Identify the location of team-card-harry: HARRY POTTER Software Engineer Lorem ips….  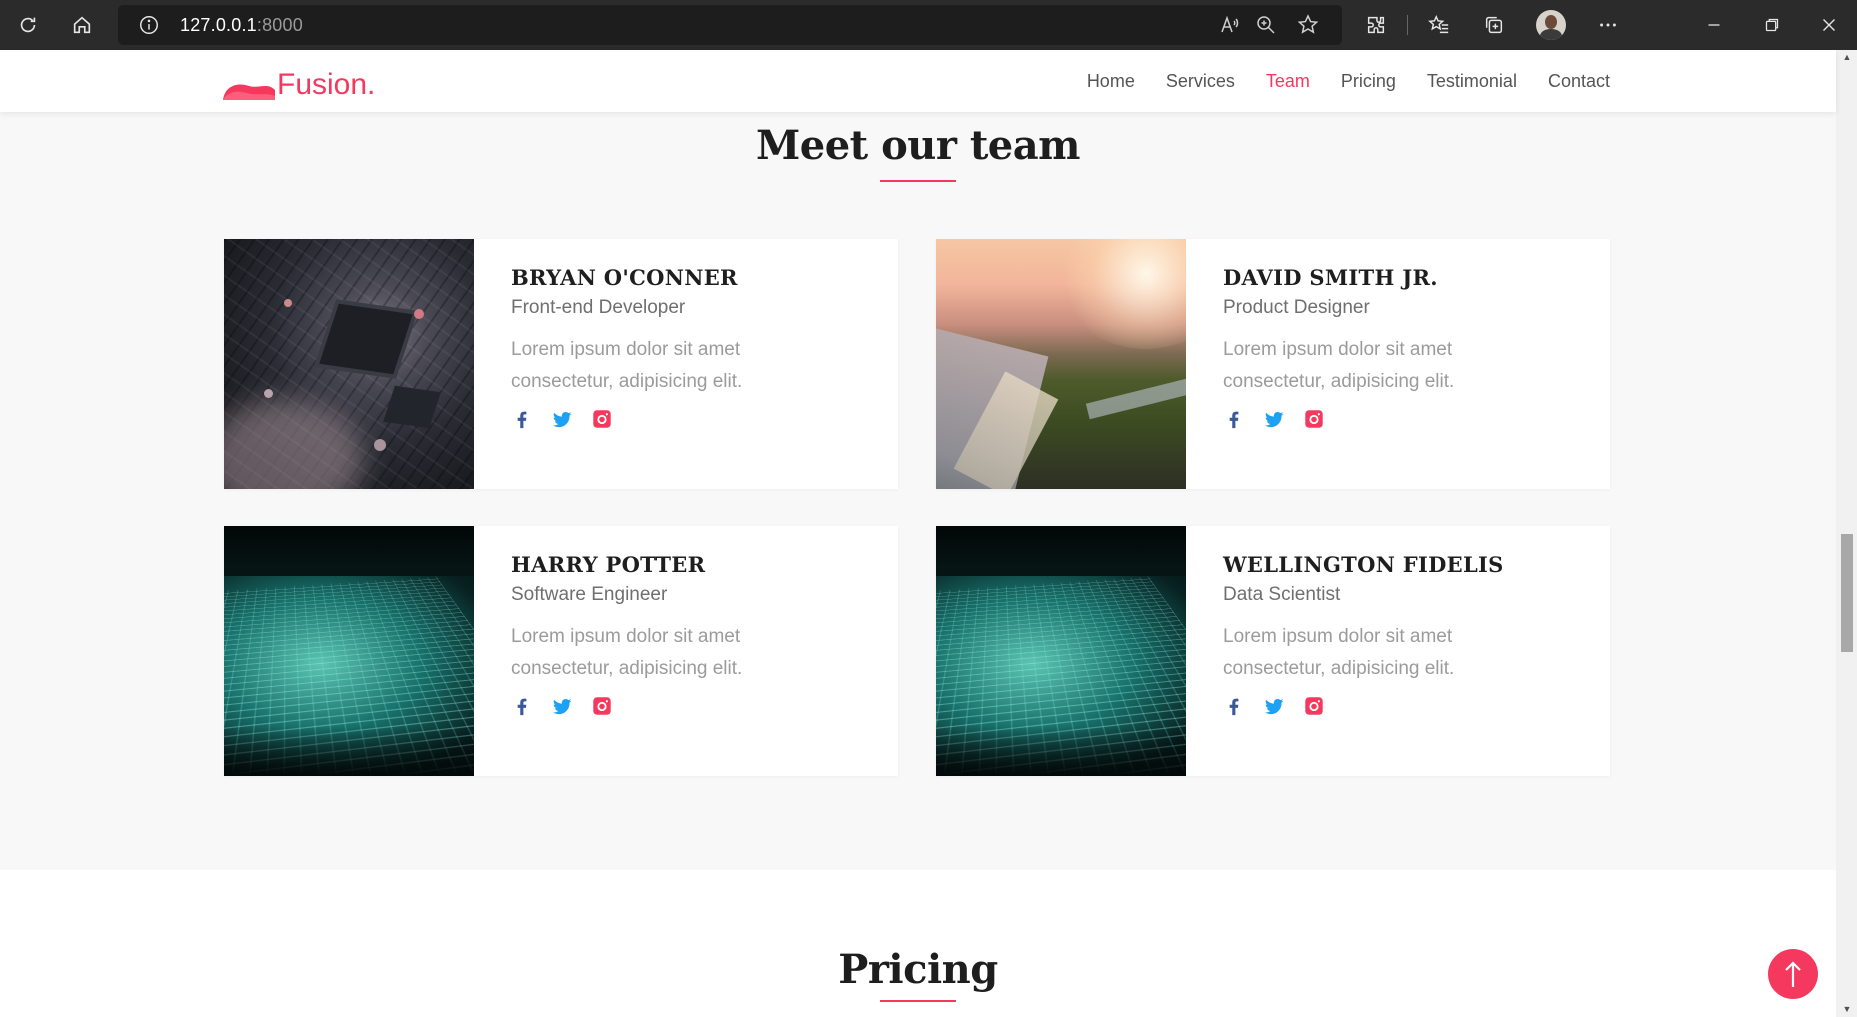
(561, 651).